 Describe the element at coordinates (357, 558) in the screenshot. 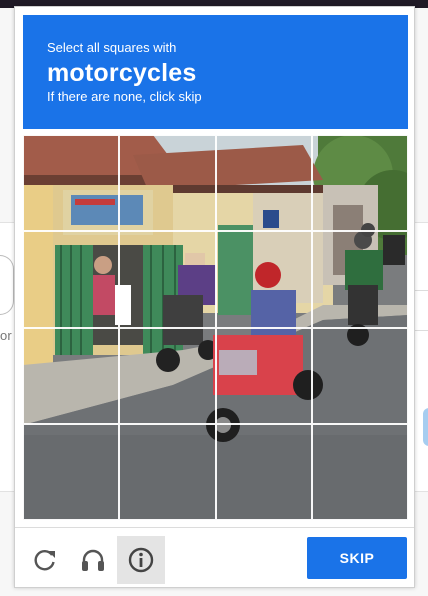

I see `skip-button: SKIP` at that location.